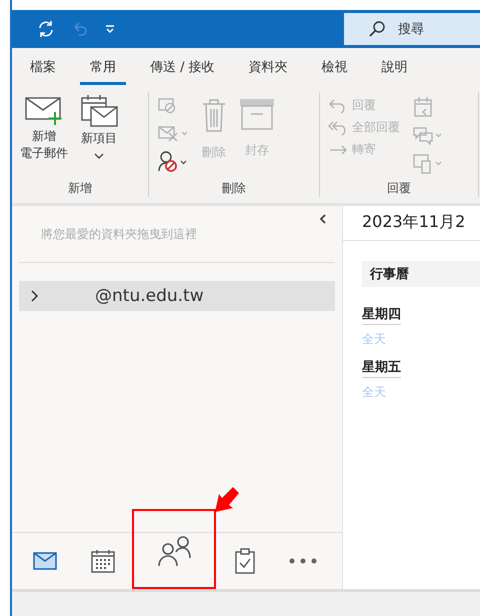  I want to click on account-name: @ntu.edu.tw, so click(149, 296).